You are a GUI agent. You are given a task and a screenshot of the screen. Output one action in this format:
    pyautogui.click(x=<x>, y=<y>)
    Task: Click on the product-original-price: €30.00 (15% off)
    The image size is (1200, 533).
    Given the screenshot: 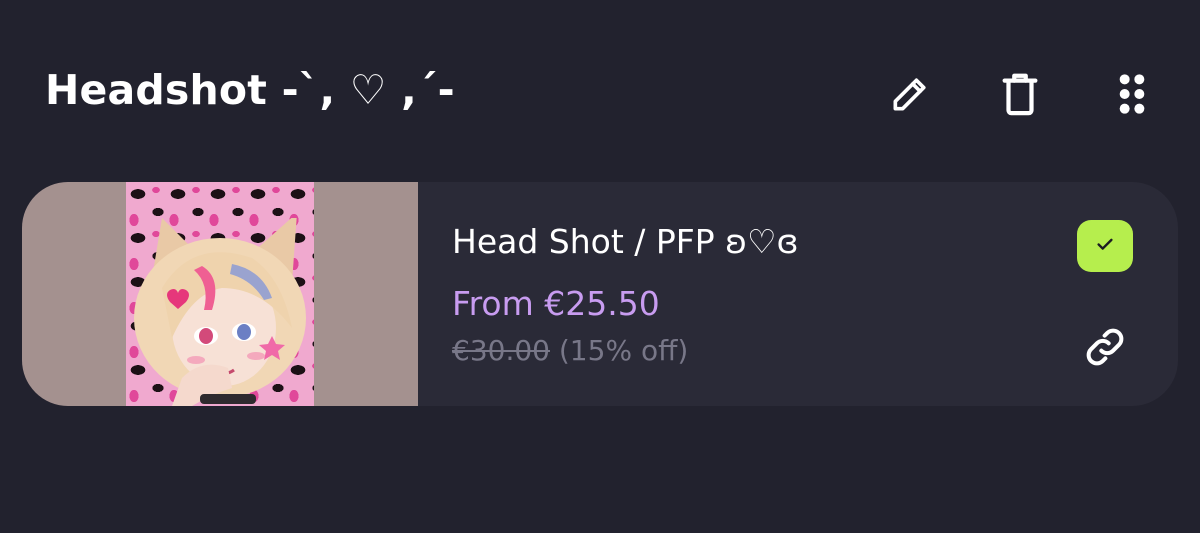 What is the action you would take?
    pyautogui.click(x=570, y=350)
    